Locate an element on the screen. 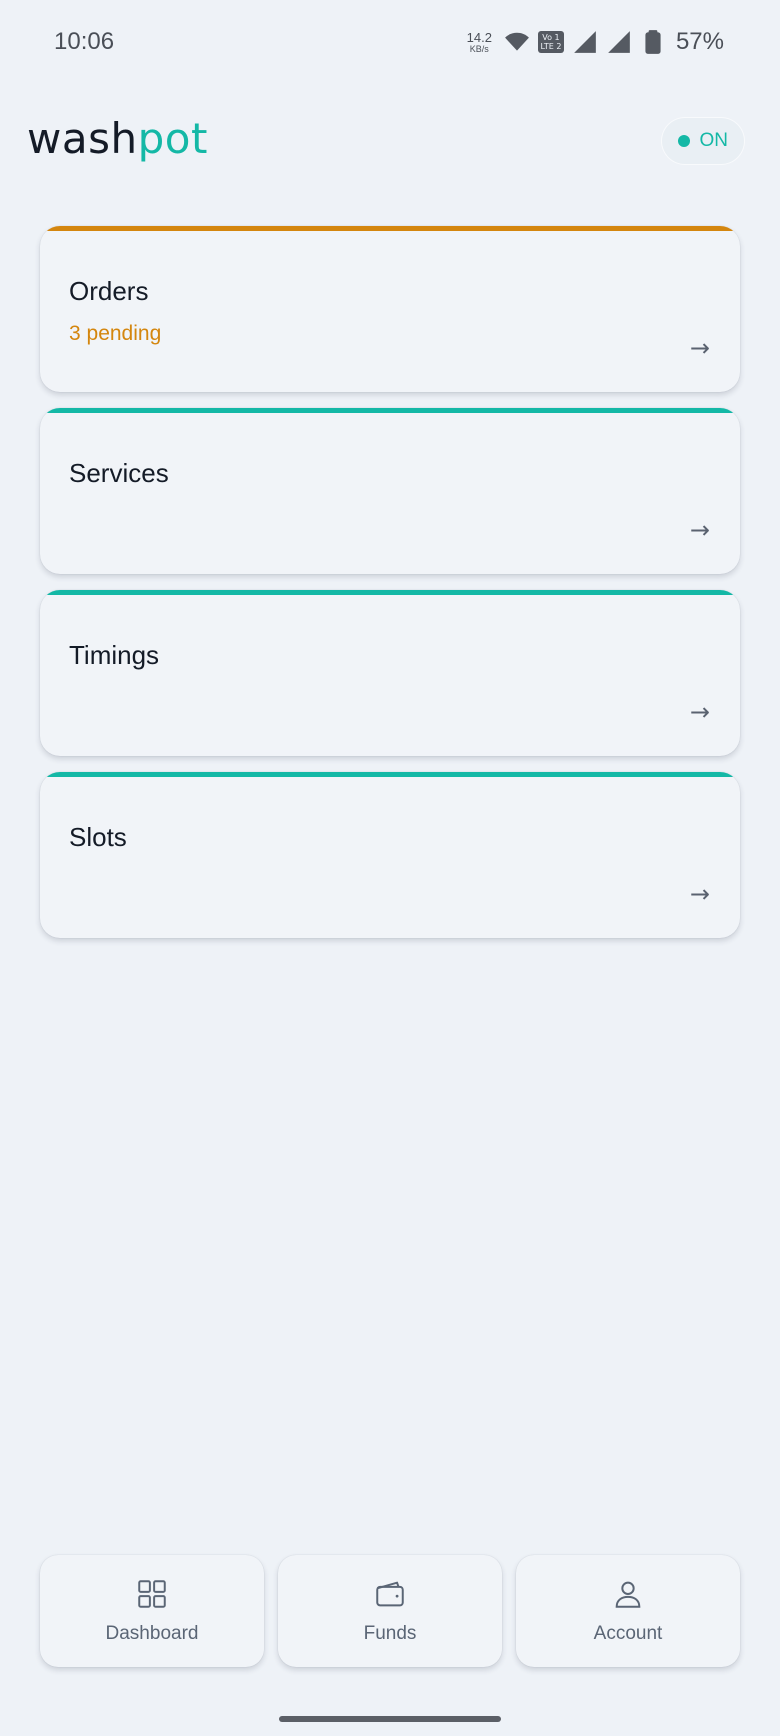 The width and height of the screenshot is (780, 1736). bottom-navigation: Dashboard Funds Account is located at coordinates (390, 1611).